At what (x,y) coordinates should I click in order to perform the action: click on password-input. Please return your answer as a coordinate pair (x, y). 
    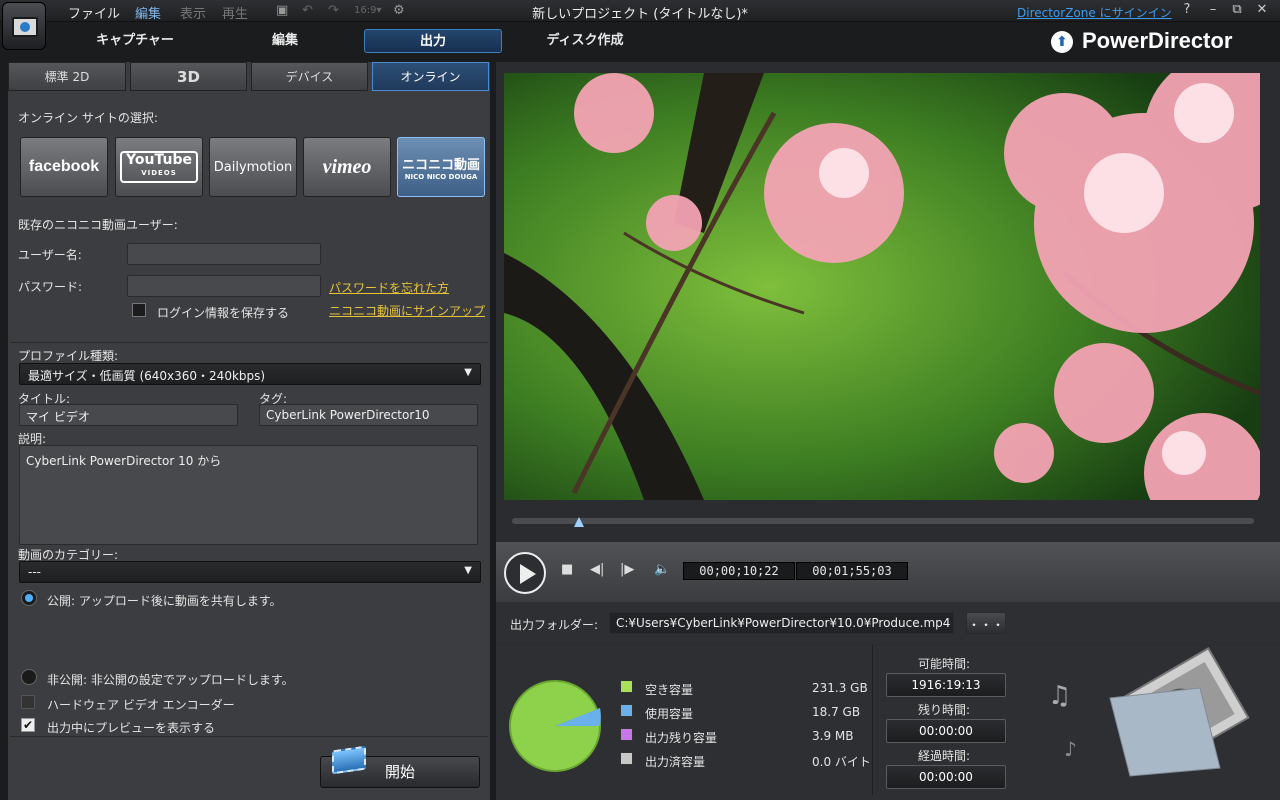
    Looking at the image, I should click on (224, 286).